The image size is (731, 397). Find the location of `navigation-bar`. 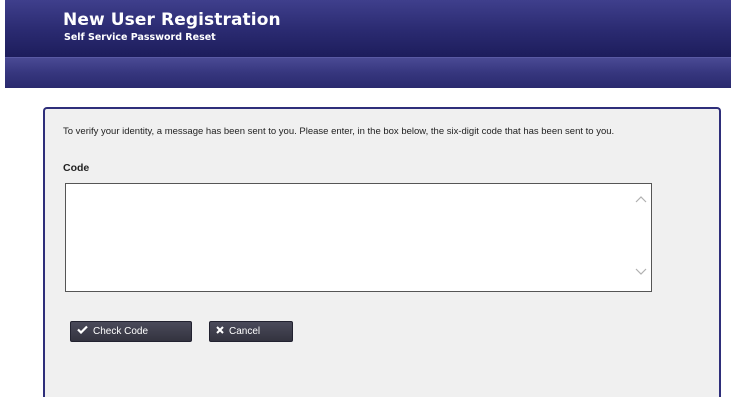

navigation-bar is located at coordinates (368, 72).